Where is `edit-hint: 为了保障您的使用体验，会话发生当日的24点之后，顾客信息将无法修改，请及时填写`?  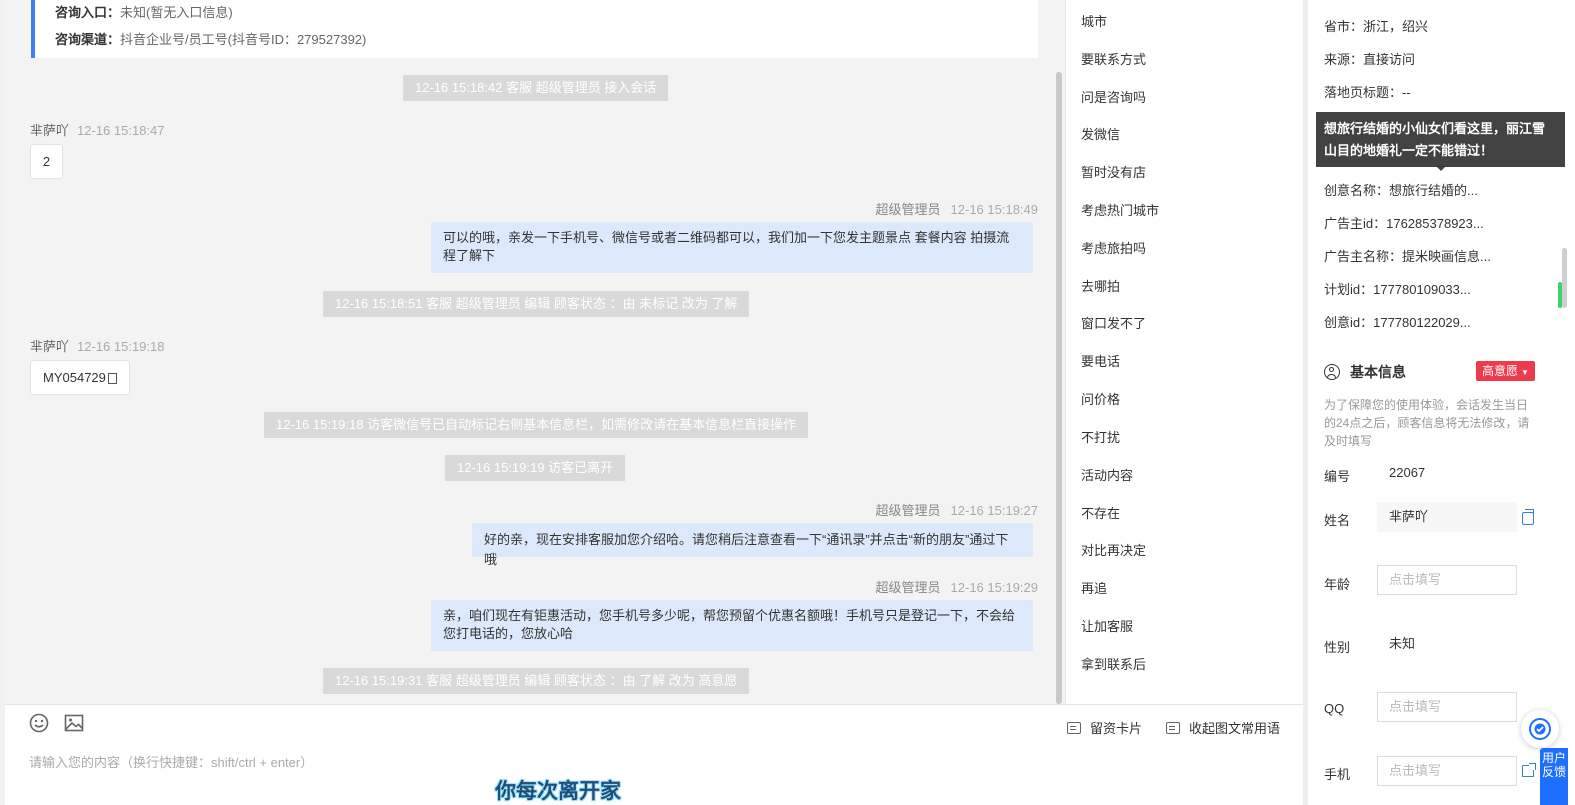
edit-hint: 为了保障您的使用体验，会话发生当日的24点之后，顾客信息将无法修改，请及时填写 is located at coordinates (1427, 423).